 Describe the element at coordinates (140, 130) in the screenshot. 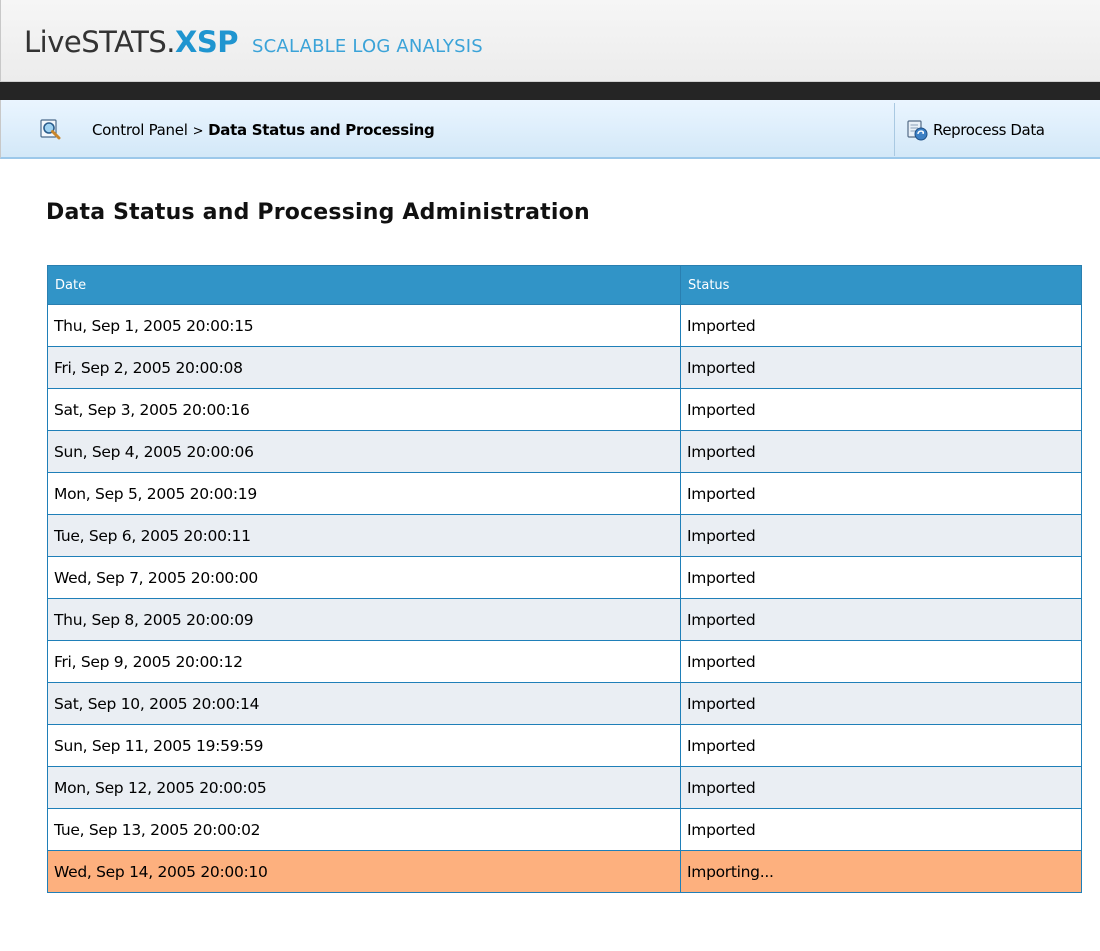

I see `breadcrumb-root: Control Panel` at that location.